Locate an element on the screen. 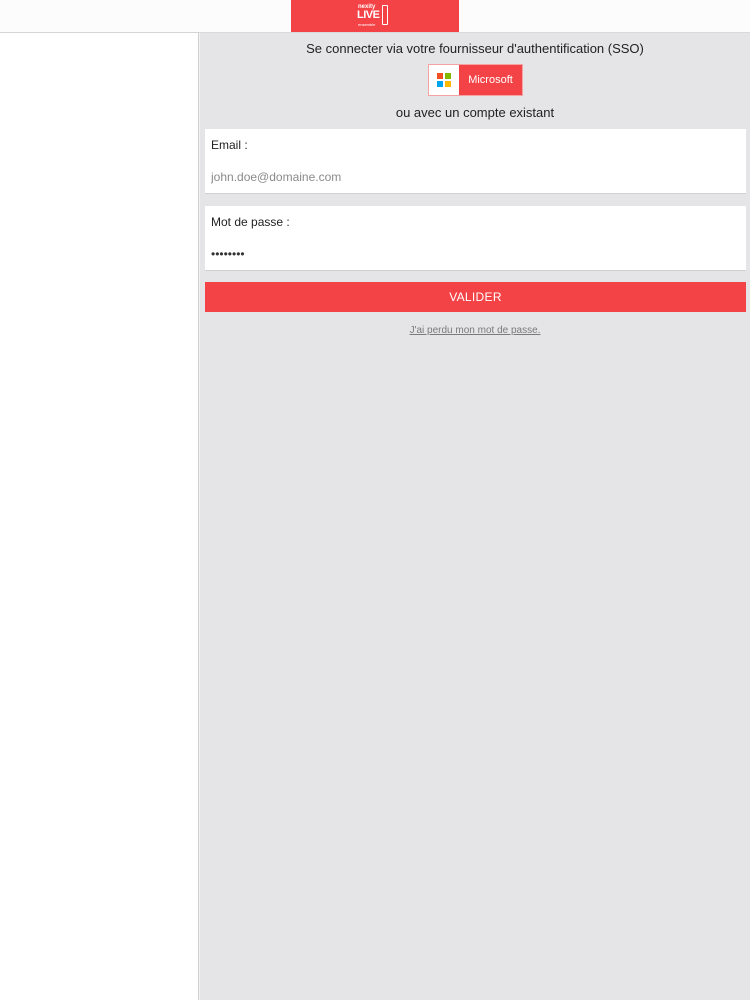 Image resolution: width=750 pixels, height=1000 pixels. microsoft-icon-box is located at coordinates (444, 80).